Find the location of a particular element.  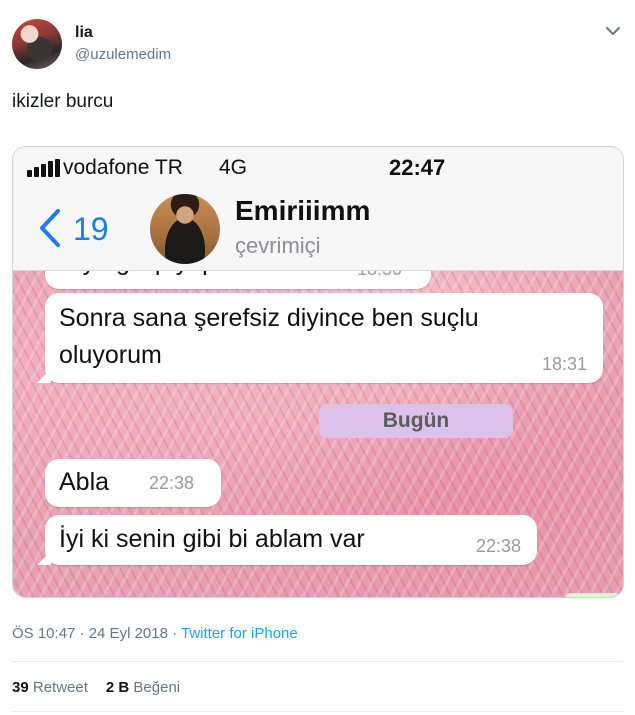

author-name: lia is located at coordinates (84, 33).